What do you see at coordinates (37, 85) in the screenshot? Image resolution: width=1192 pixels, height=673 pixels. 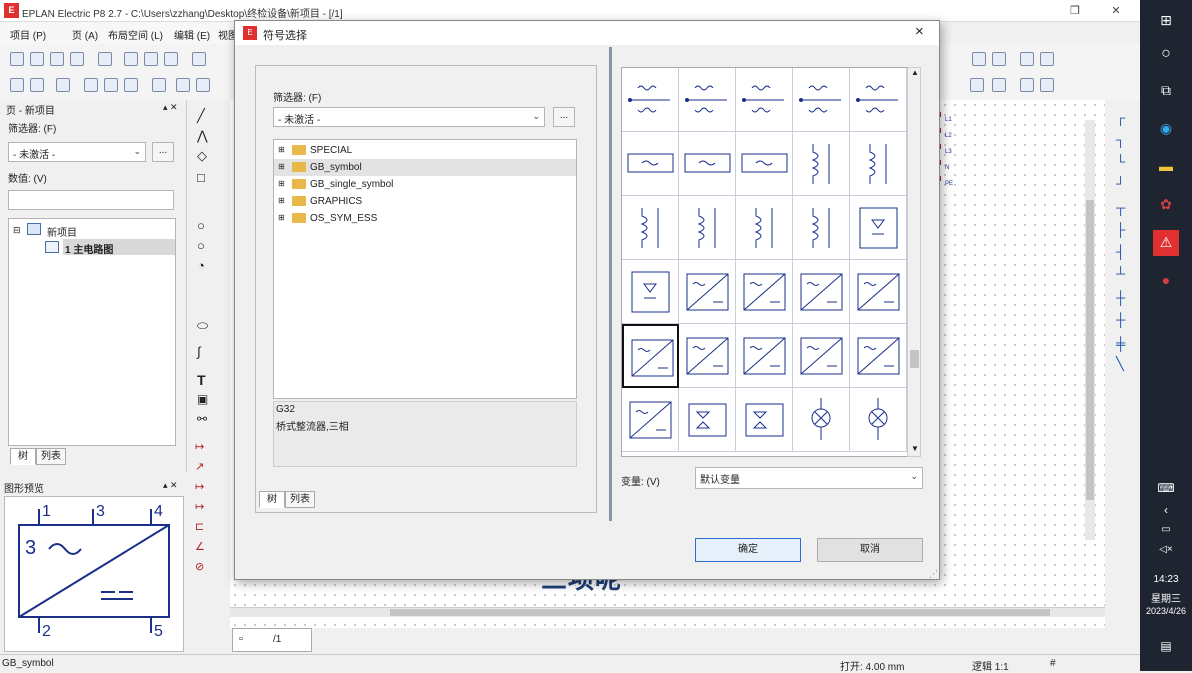 I see `page2-icon` at bounding box center [37, 85].